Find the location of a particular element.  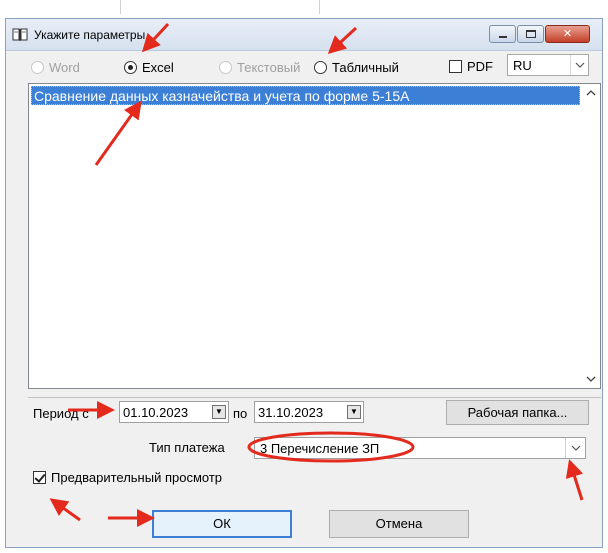

language-value: RU is located at coordinates (522, 65).